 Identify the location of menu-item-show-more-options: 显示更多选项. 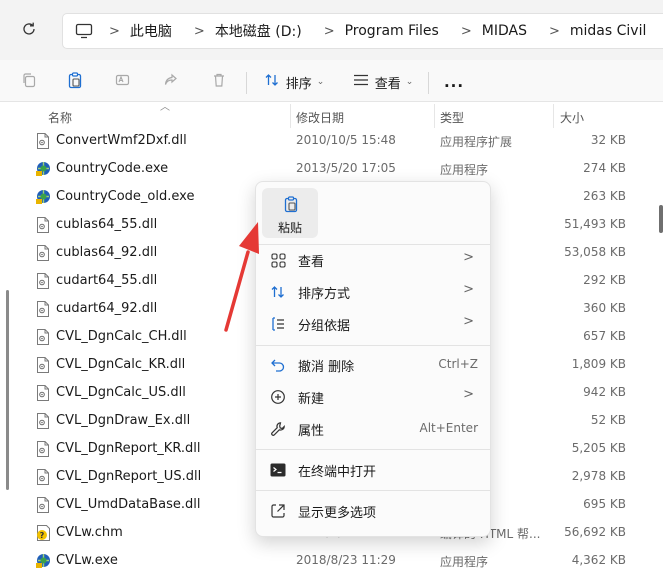
(373, 511).